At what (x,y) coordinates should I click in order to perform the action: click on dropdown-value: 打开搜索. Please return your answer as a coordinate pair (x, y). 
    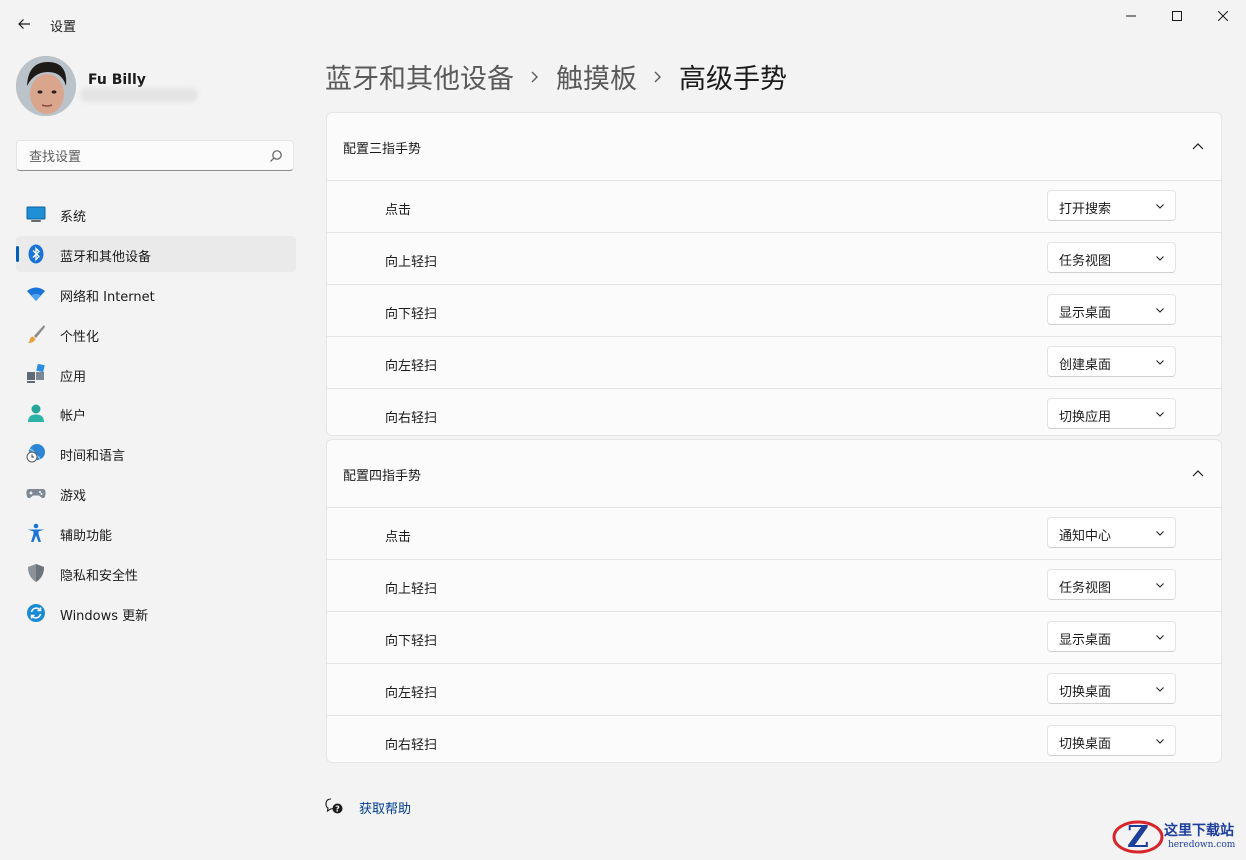
    Looking at the image, I should click on (1085, 209).